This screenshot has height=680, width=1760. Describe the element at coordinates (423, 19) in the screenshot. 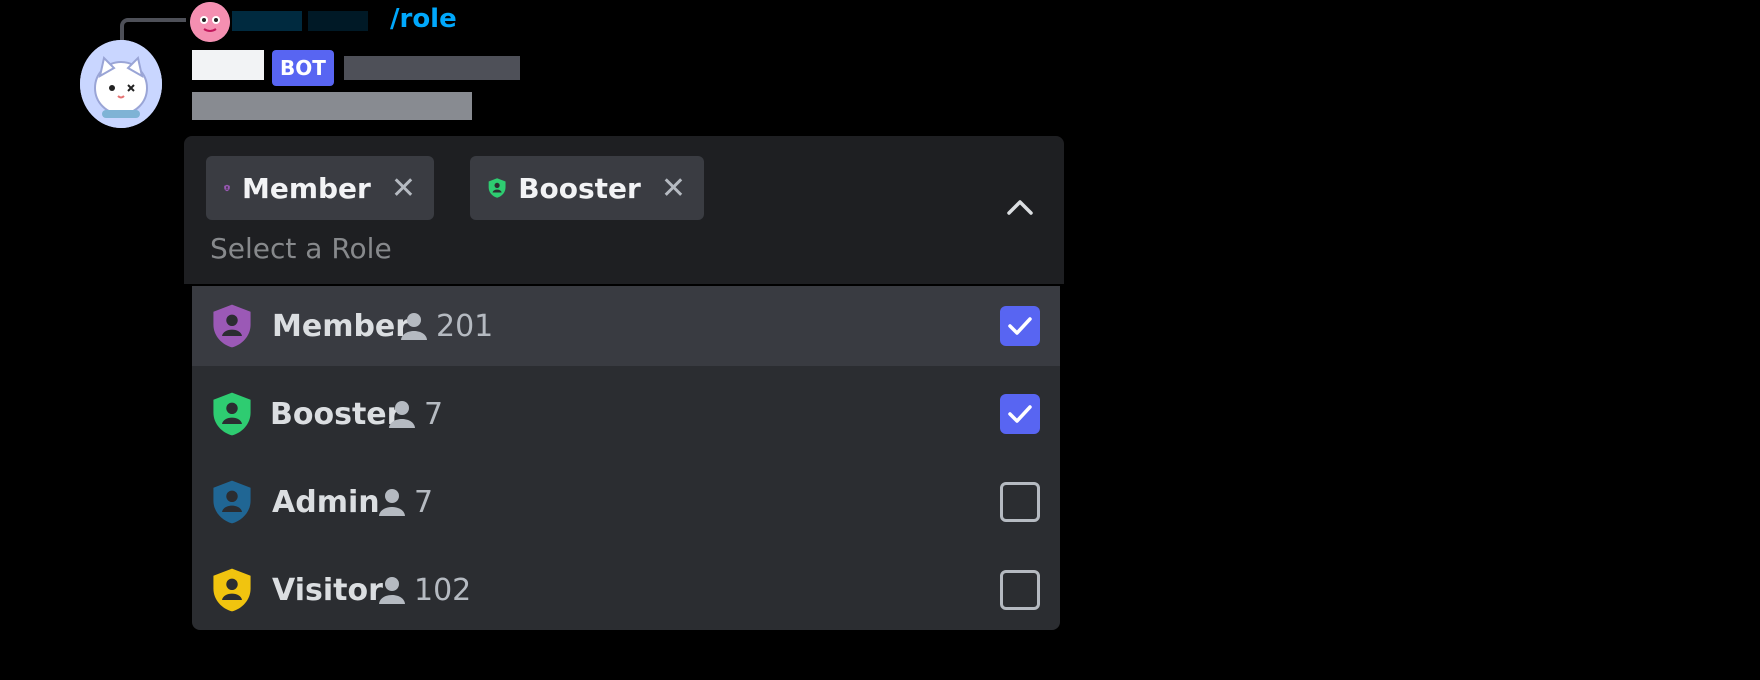

I see `reply-command: /role` at that location.